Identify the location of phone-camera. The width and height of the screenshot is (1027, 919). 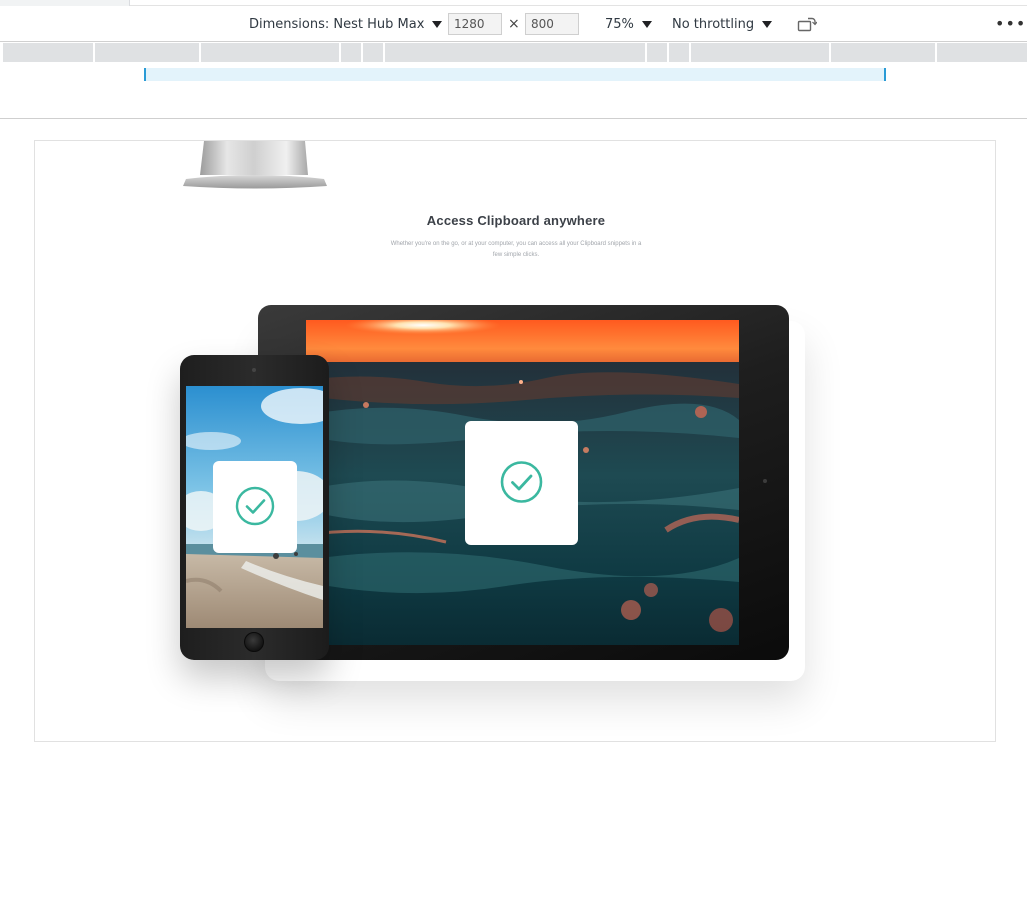
(254, 370).